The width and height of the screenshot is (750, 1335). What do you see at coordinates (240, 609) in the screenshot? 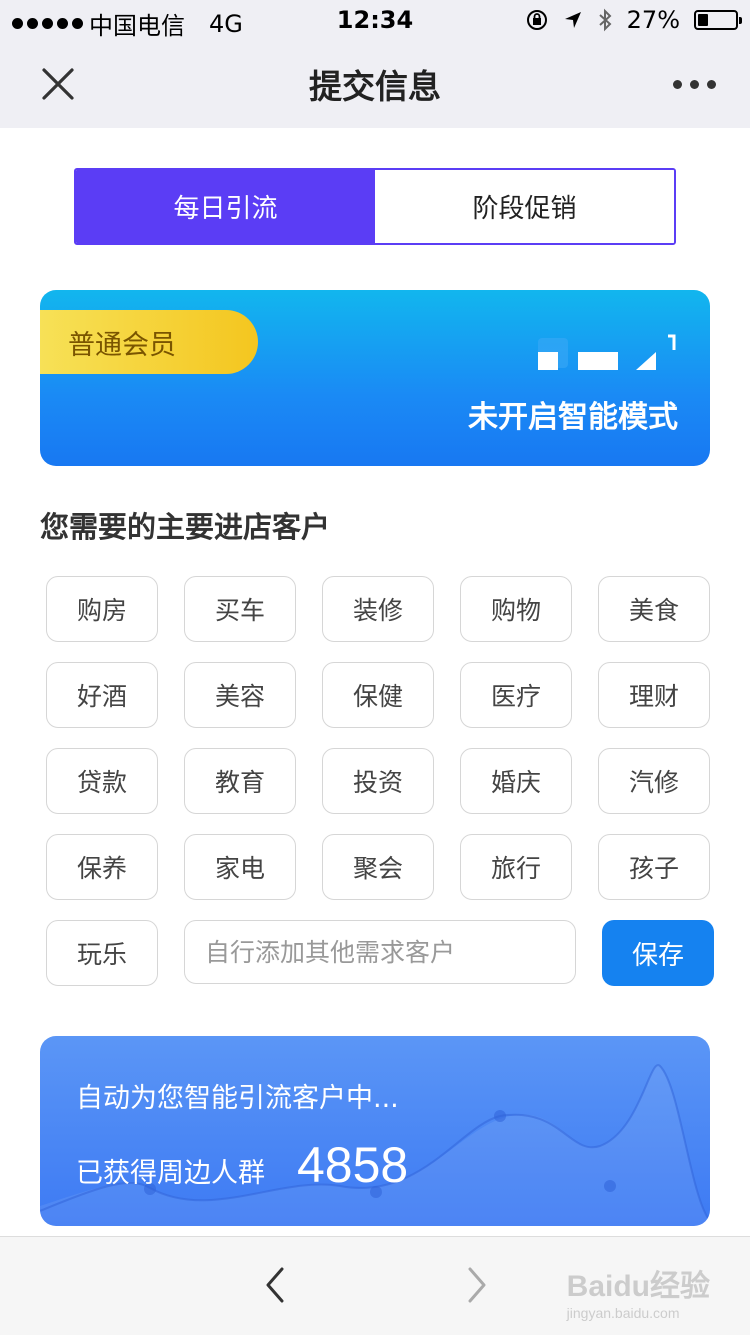
I see `chip-item: 买车` at bounding box center [240, 609].